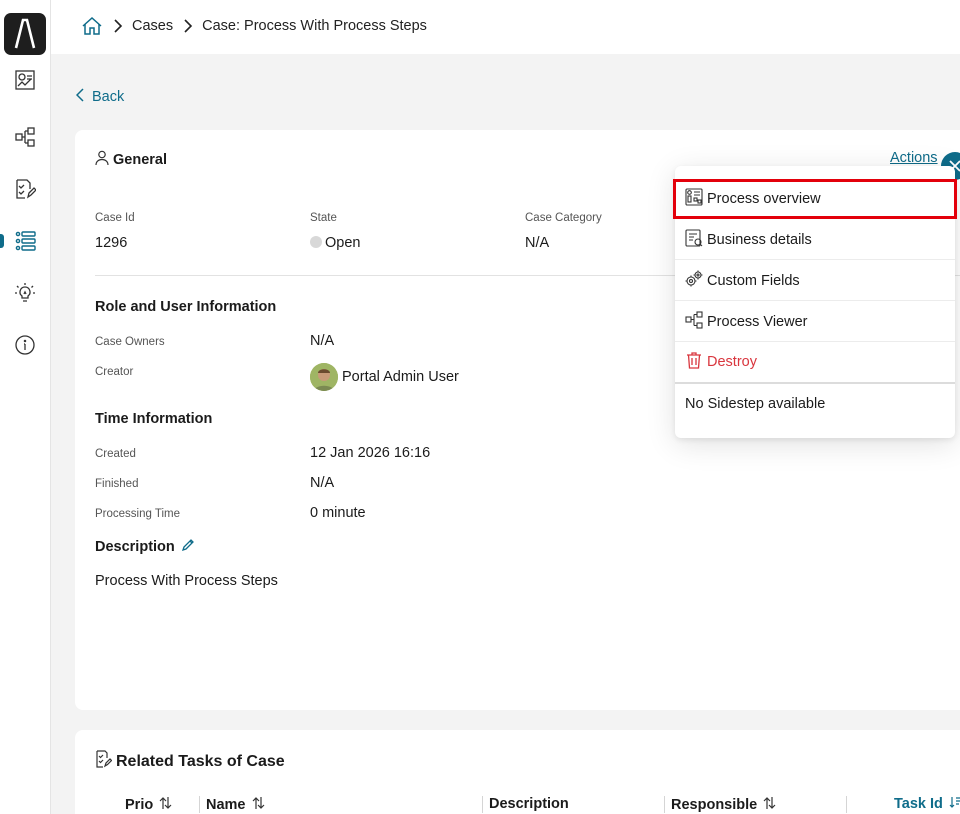 This screenshot has height=814, width=960. What do you see at coordinates (140, 160) in the screenshot?
I see `general-title: General` at bounding box center [140, 160].